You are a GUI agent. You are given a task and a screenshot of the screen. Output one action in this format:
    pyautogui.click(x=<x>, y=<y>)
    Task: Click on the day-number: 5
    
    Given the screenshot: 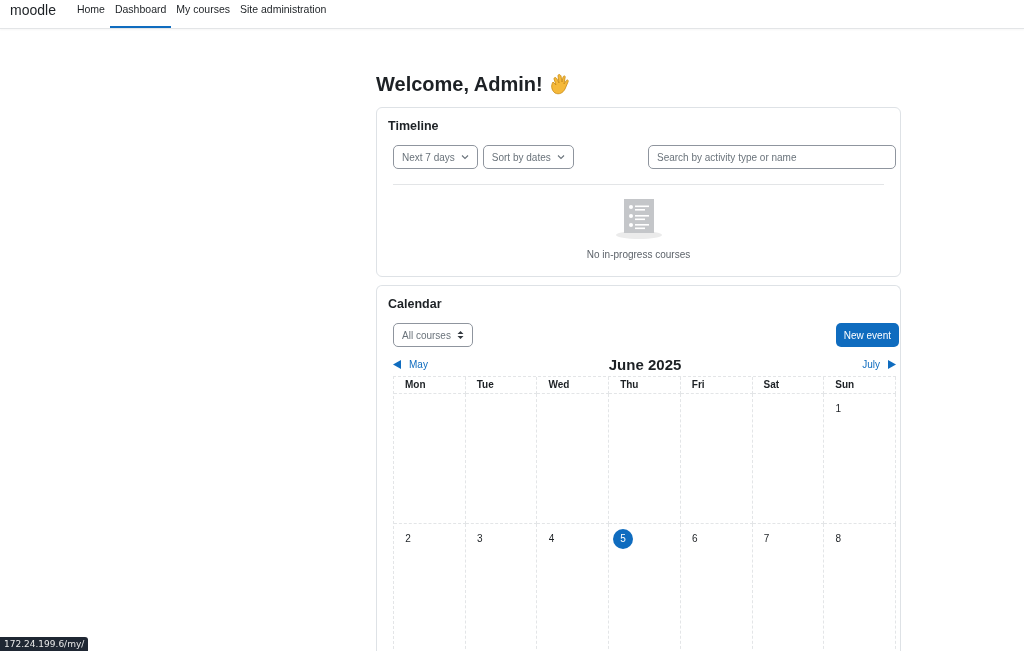 What is the action you would take?
    pyautogui.click(x=623, y=538)
    